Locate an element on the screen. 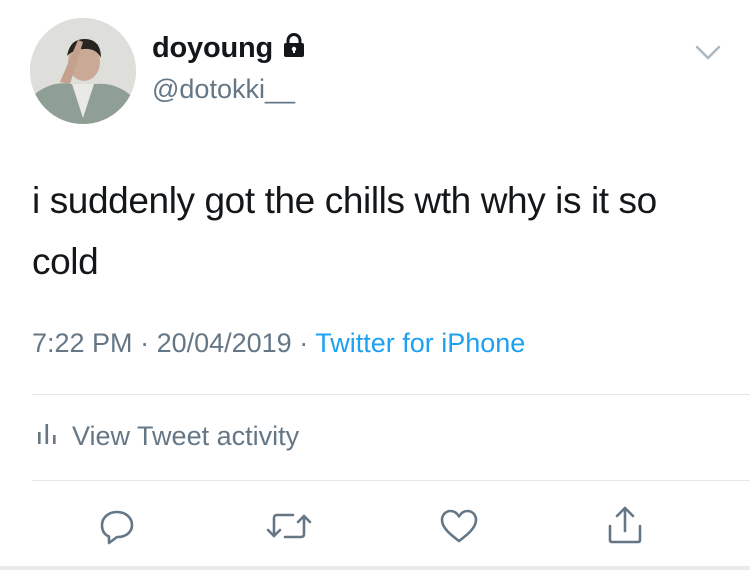 This screenshot has height=570, width=750. tweet-source-link: Twitter for iPhone is located at coordinates (420, 343).